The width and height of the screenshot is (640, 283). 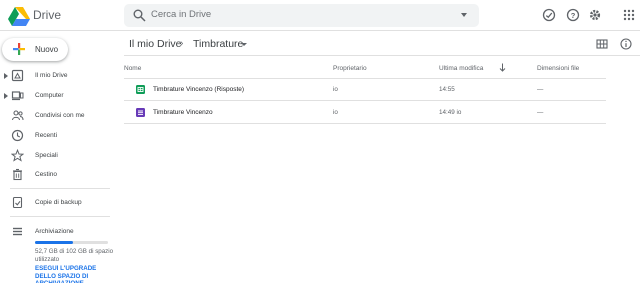 I want to click on sidebar-item-recent: Recenti, so click(x=59, y=136).